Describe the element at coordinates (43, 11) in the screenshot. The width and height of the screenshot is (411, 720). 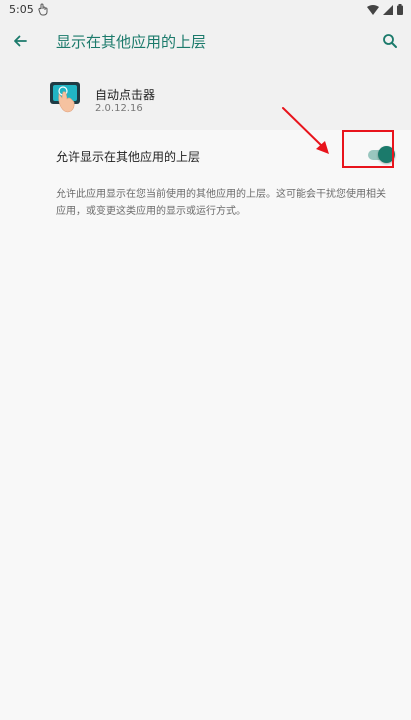
I see `touch-indicator-icon` at that location.